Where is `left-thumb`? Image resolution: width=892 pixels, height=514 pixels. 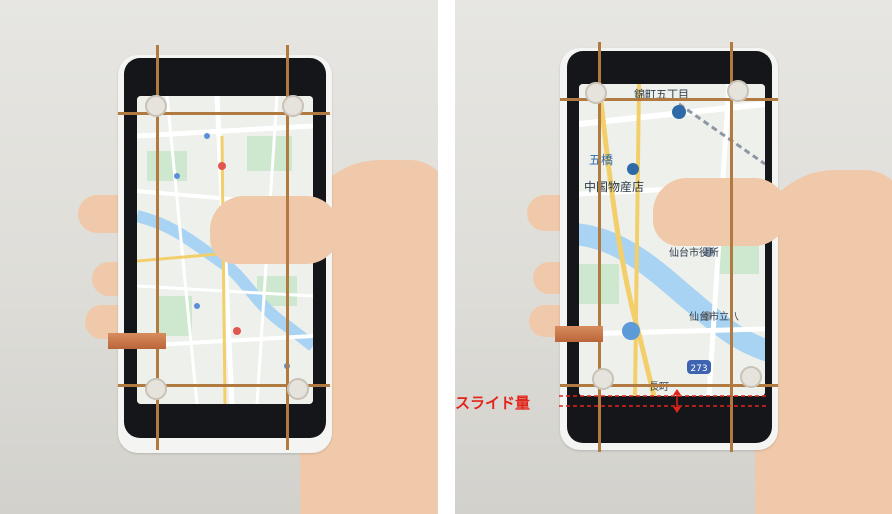 left-thumb is located at coordinates (275, 230).